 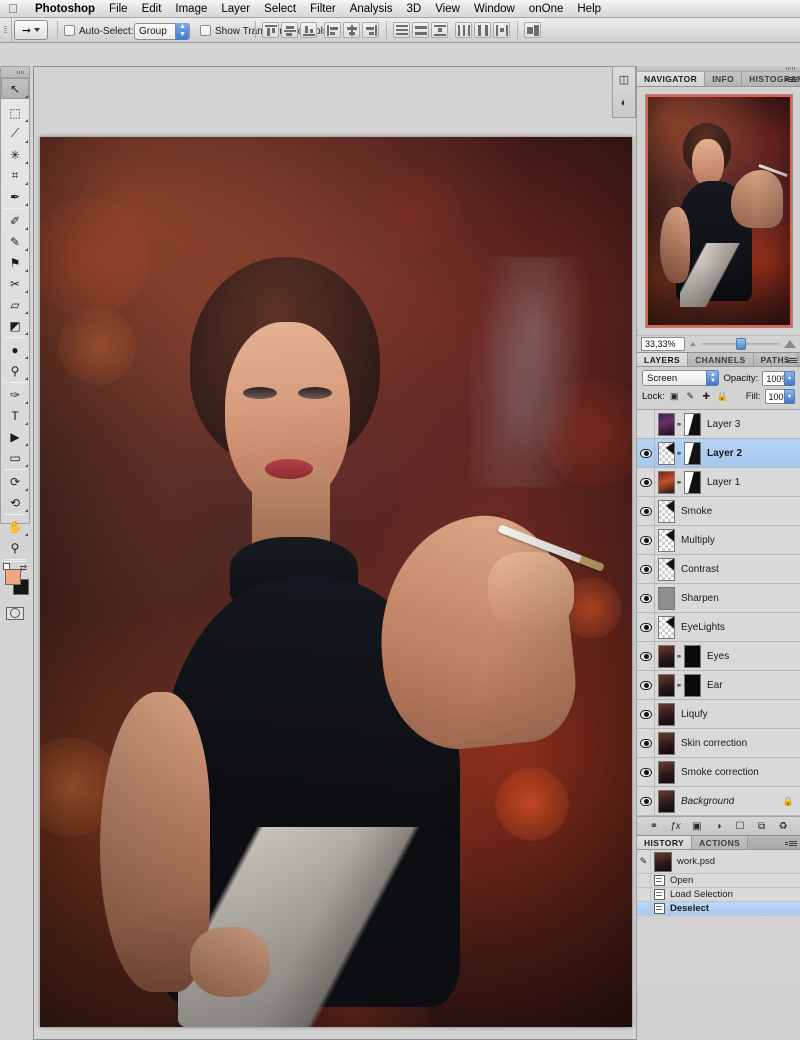 What do you see at coordinates (665, 842) in the screenshot?
I see `tab-history: HISTORY` at bounding box center [665, 842].